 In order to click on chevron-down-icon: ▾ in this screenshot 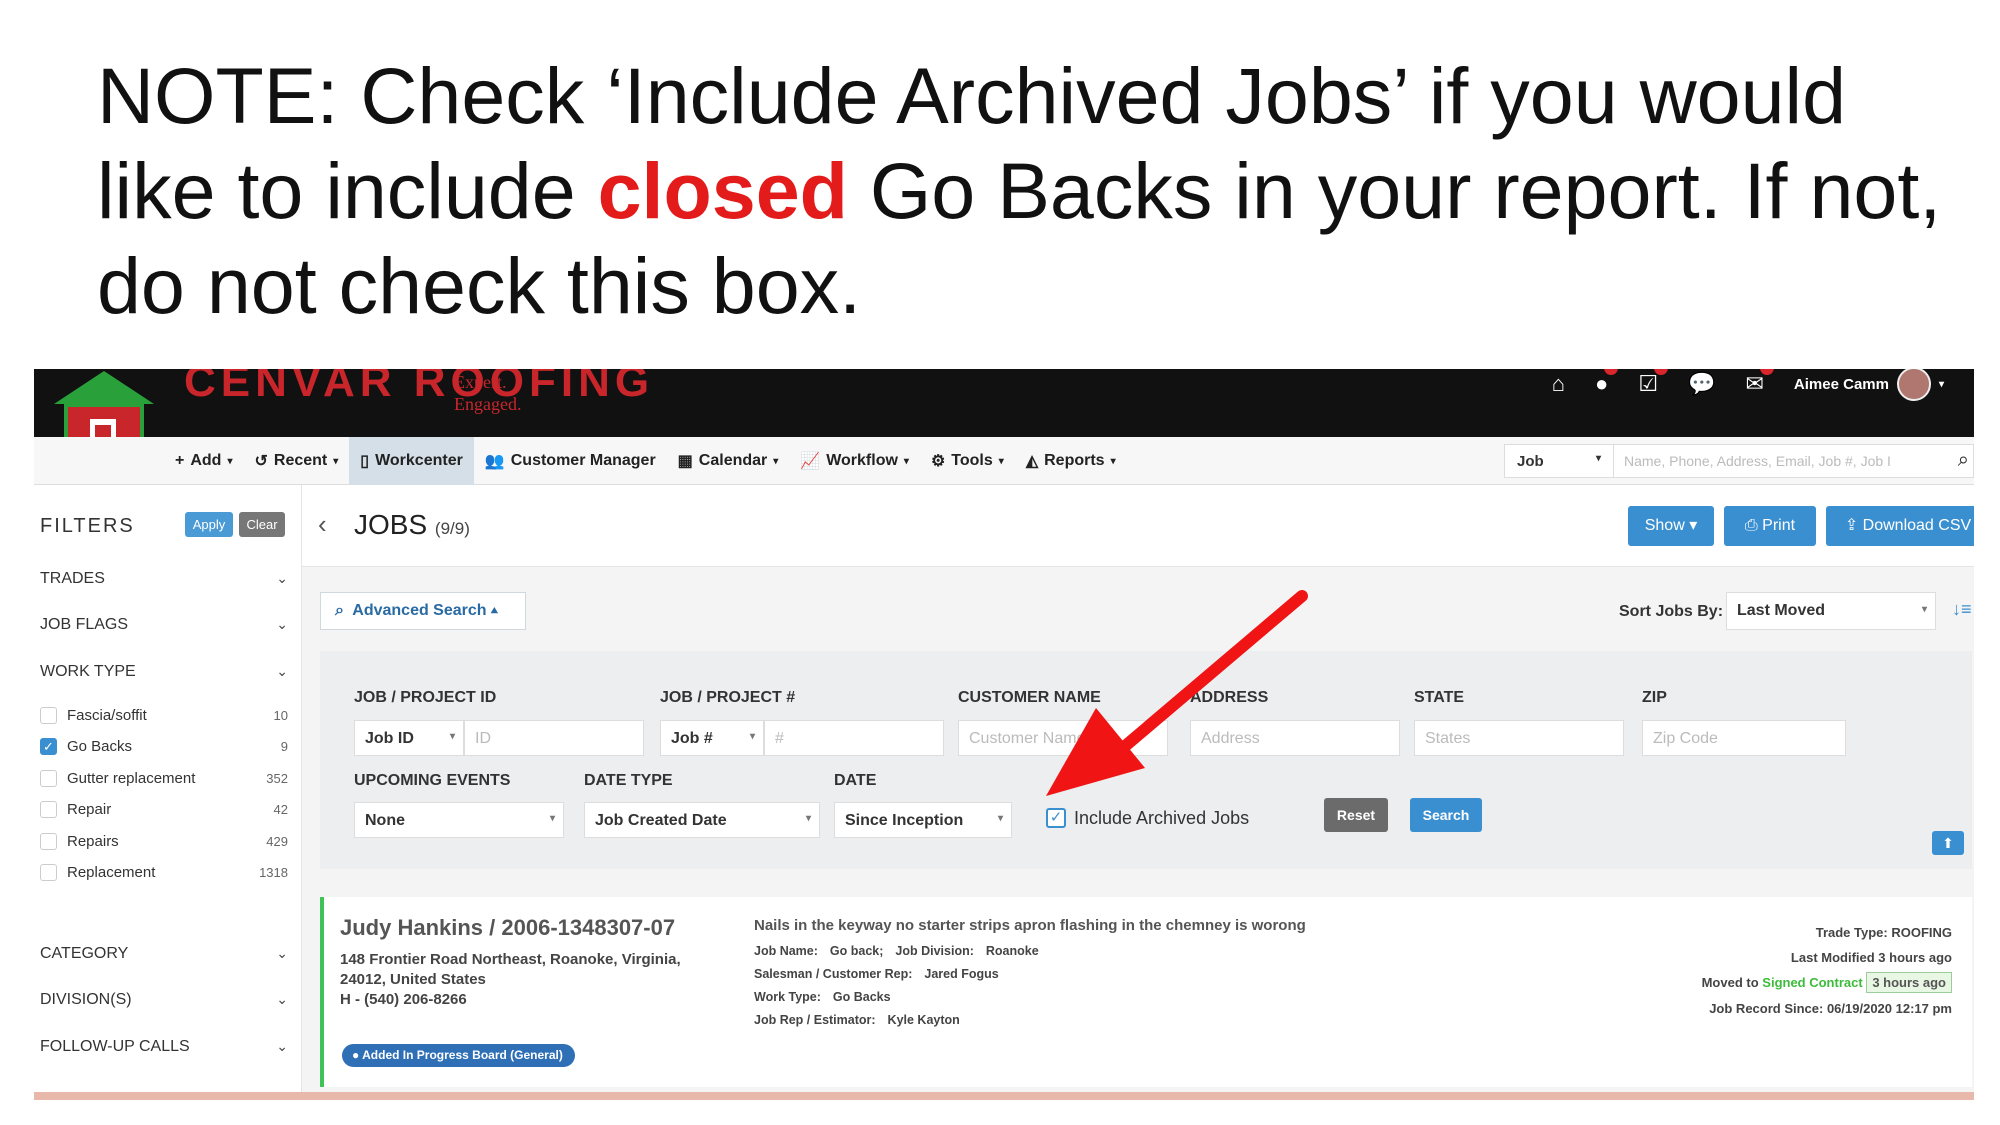, I will do `click(1941, 384)`.